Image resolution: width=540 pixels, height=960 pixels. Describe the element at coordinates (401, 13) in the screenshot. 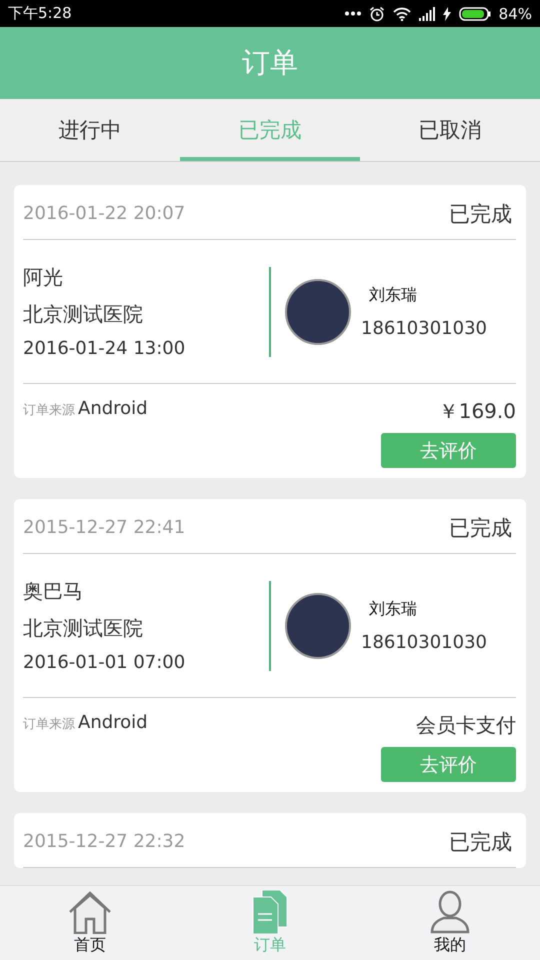

I see `wifi-icon` at that location.